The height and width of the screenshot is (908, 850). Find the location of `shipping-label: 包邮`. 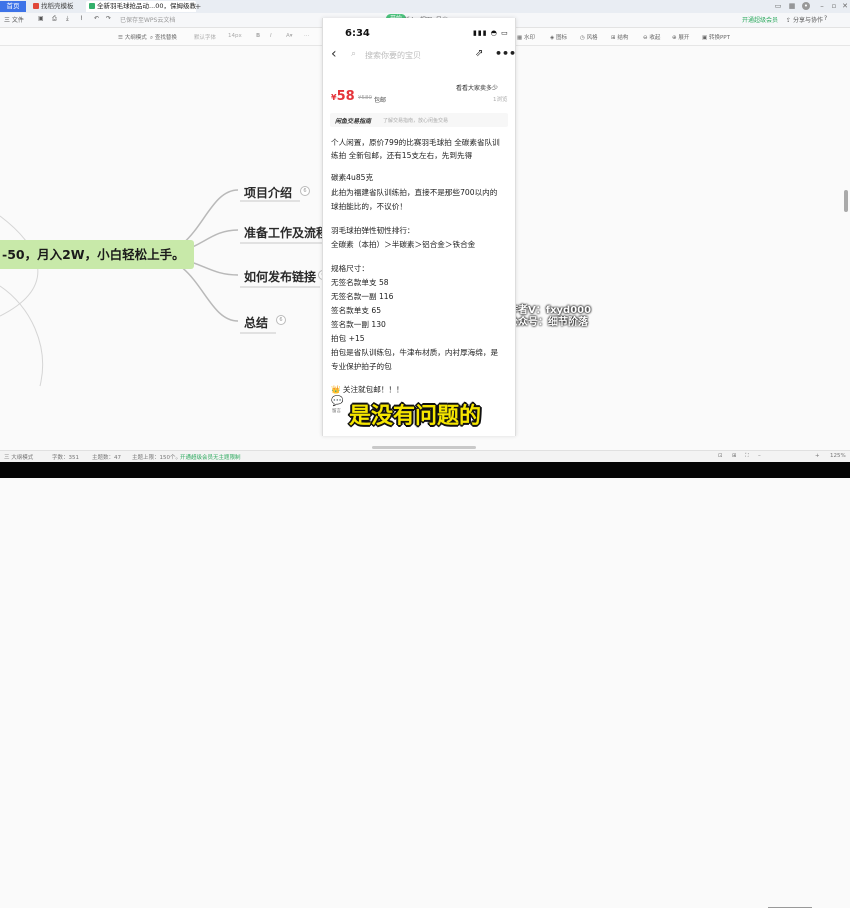

shipping-label: 包邮 is located at coordinates (380, 100).